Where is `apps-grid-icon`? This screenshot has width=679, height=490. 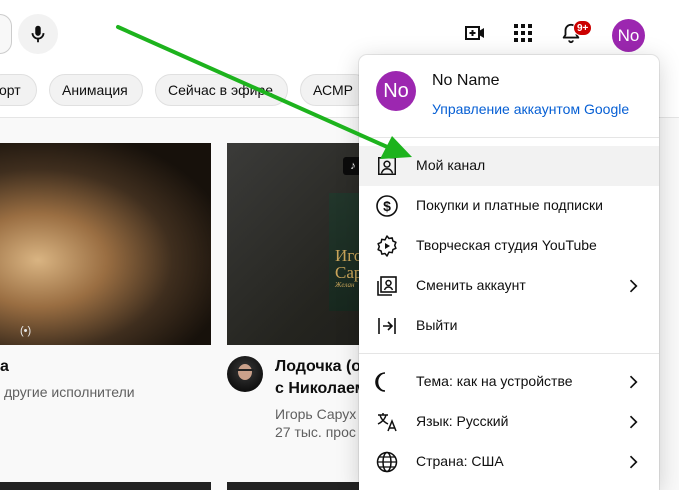 apps-grid-icon is located at coordinates (523, 33).